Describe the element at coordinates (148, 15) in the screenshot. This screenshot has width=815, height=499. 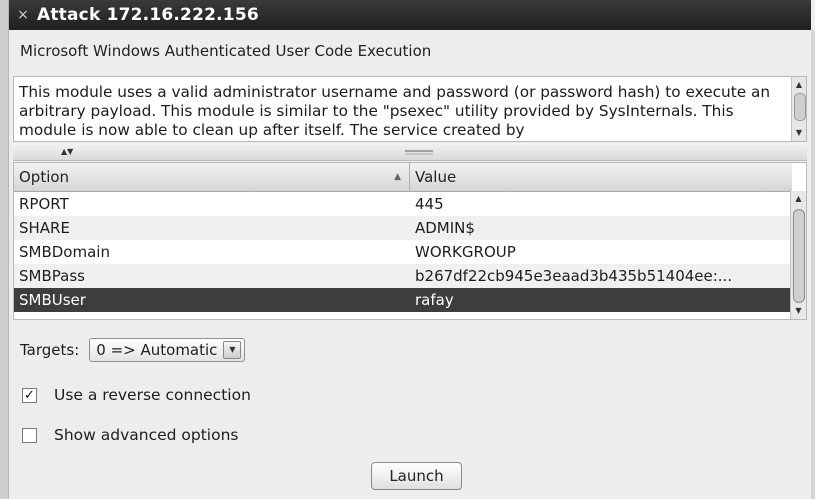
I see `window-title: Attack 172.16.222.156` at that location.